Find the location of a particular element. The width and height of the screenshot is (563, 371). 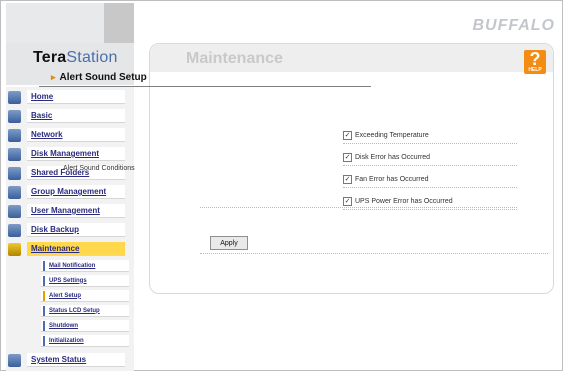

sidebar-tab: Home is located at coordinates (76, 97).